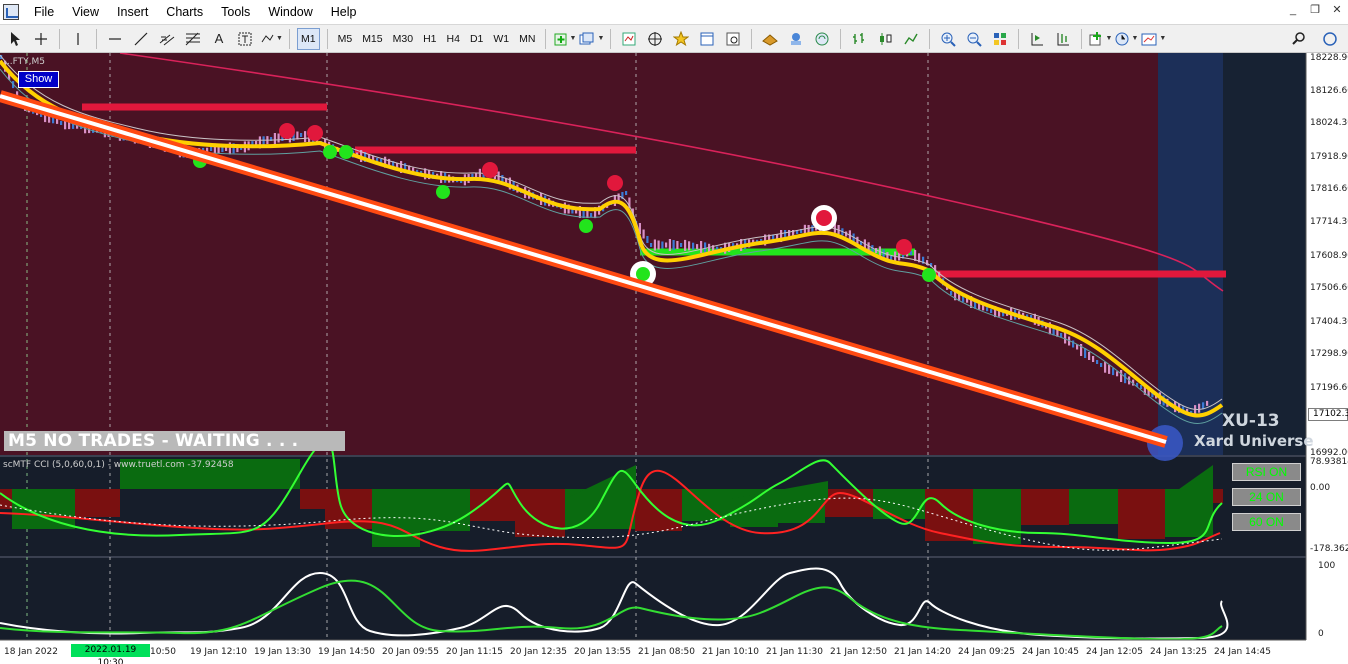 The width and height of the screenshot is (1348, 664). Describe the element at coordinates (453, 39) in the screenshot. I see `timeframe-h4-button: H4` at that location.